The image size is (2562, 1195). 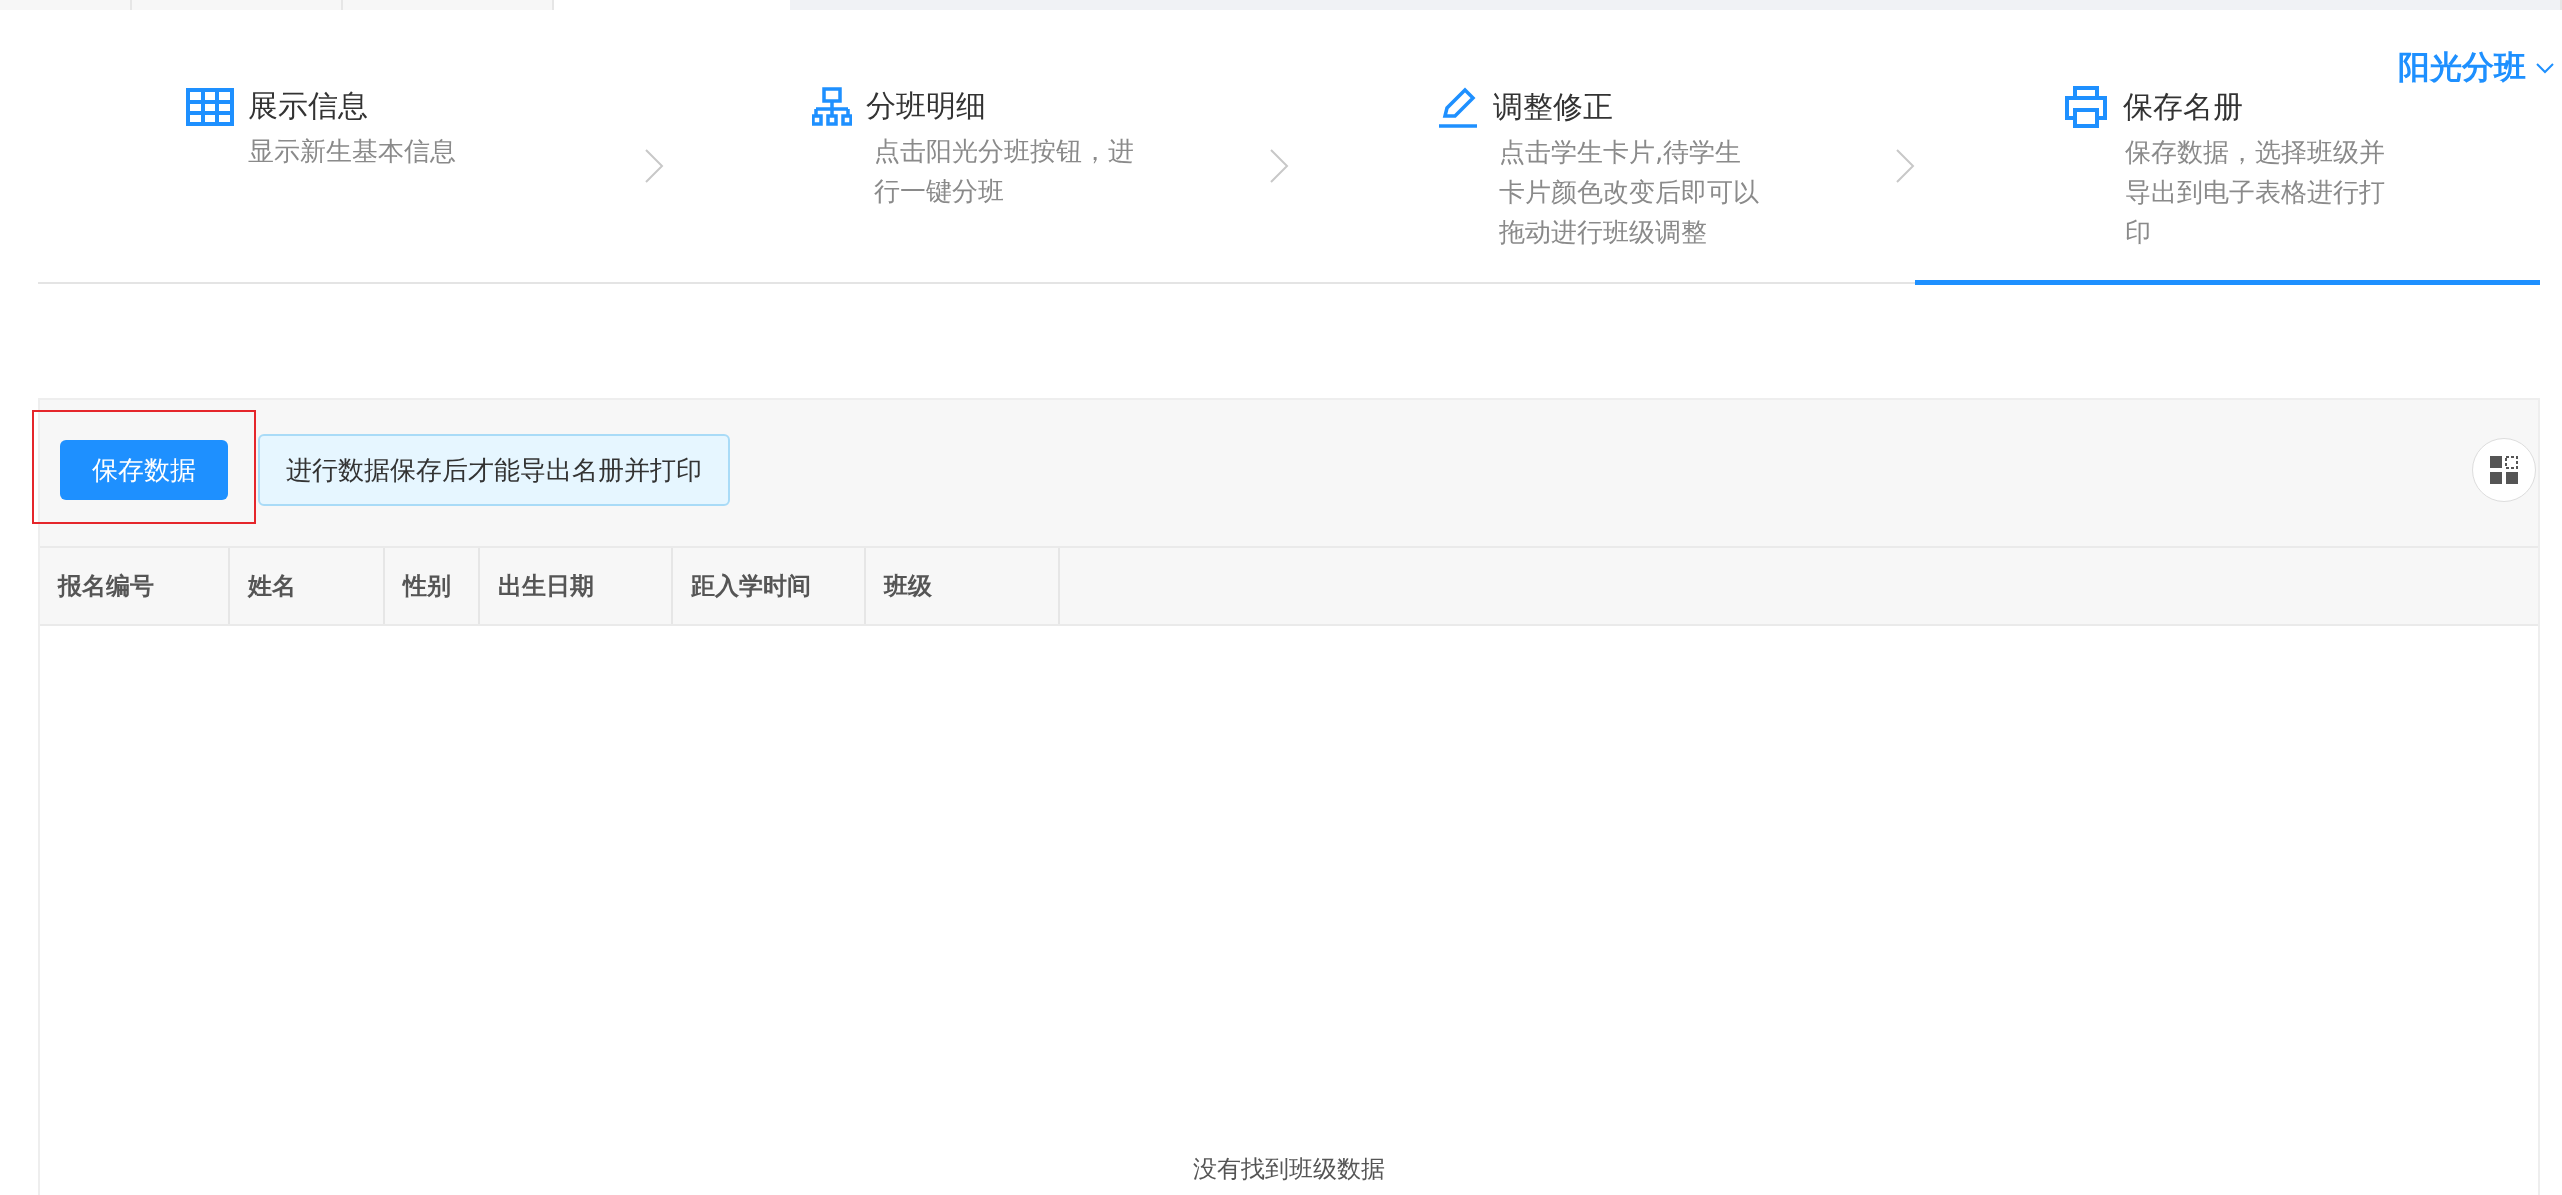 I want to click on hierarchy-icon, so click(x=831, y=106).